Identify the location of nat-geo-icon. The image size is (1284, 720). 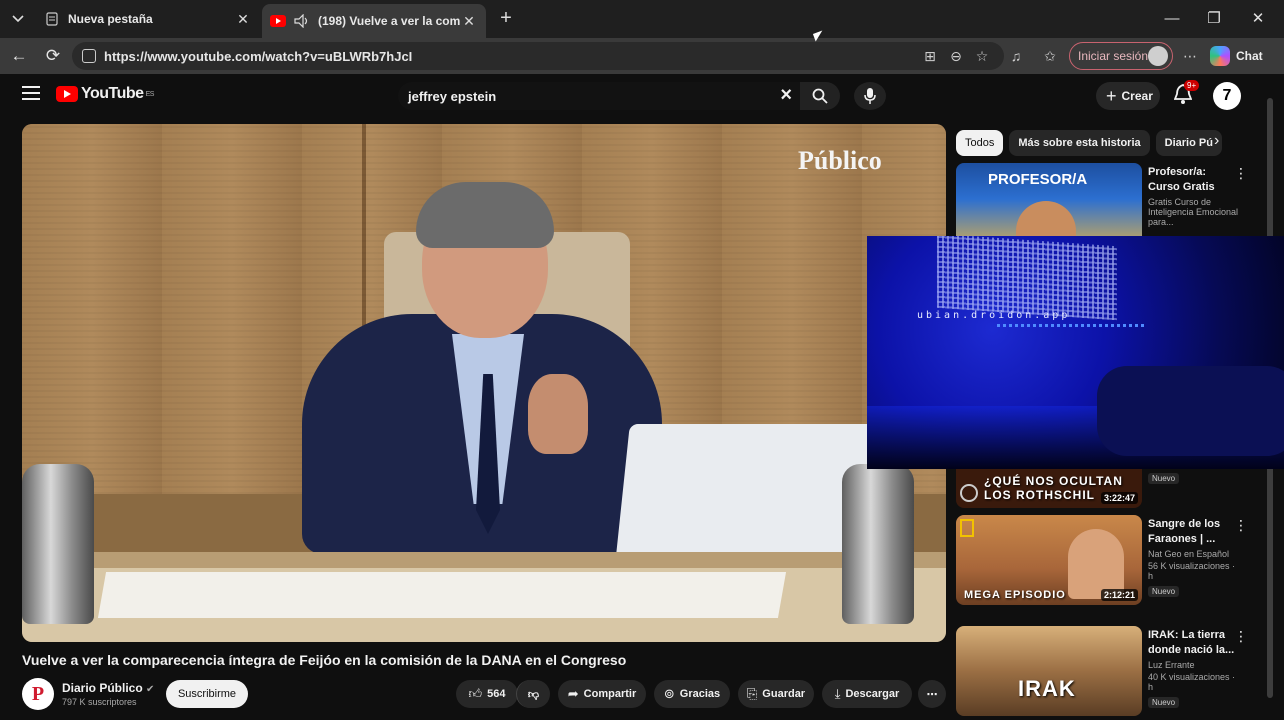
(967, 528).